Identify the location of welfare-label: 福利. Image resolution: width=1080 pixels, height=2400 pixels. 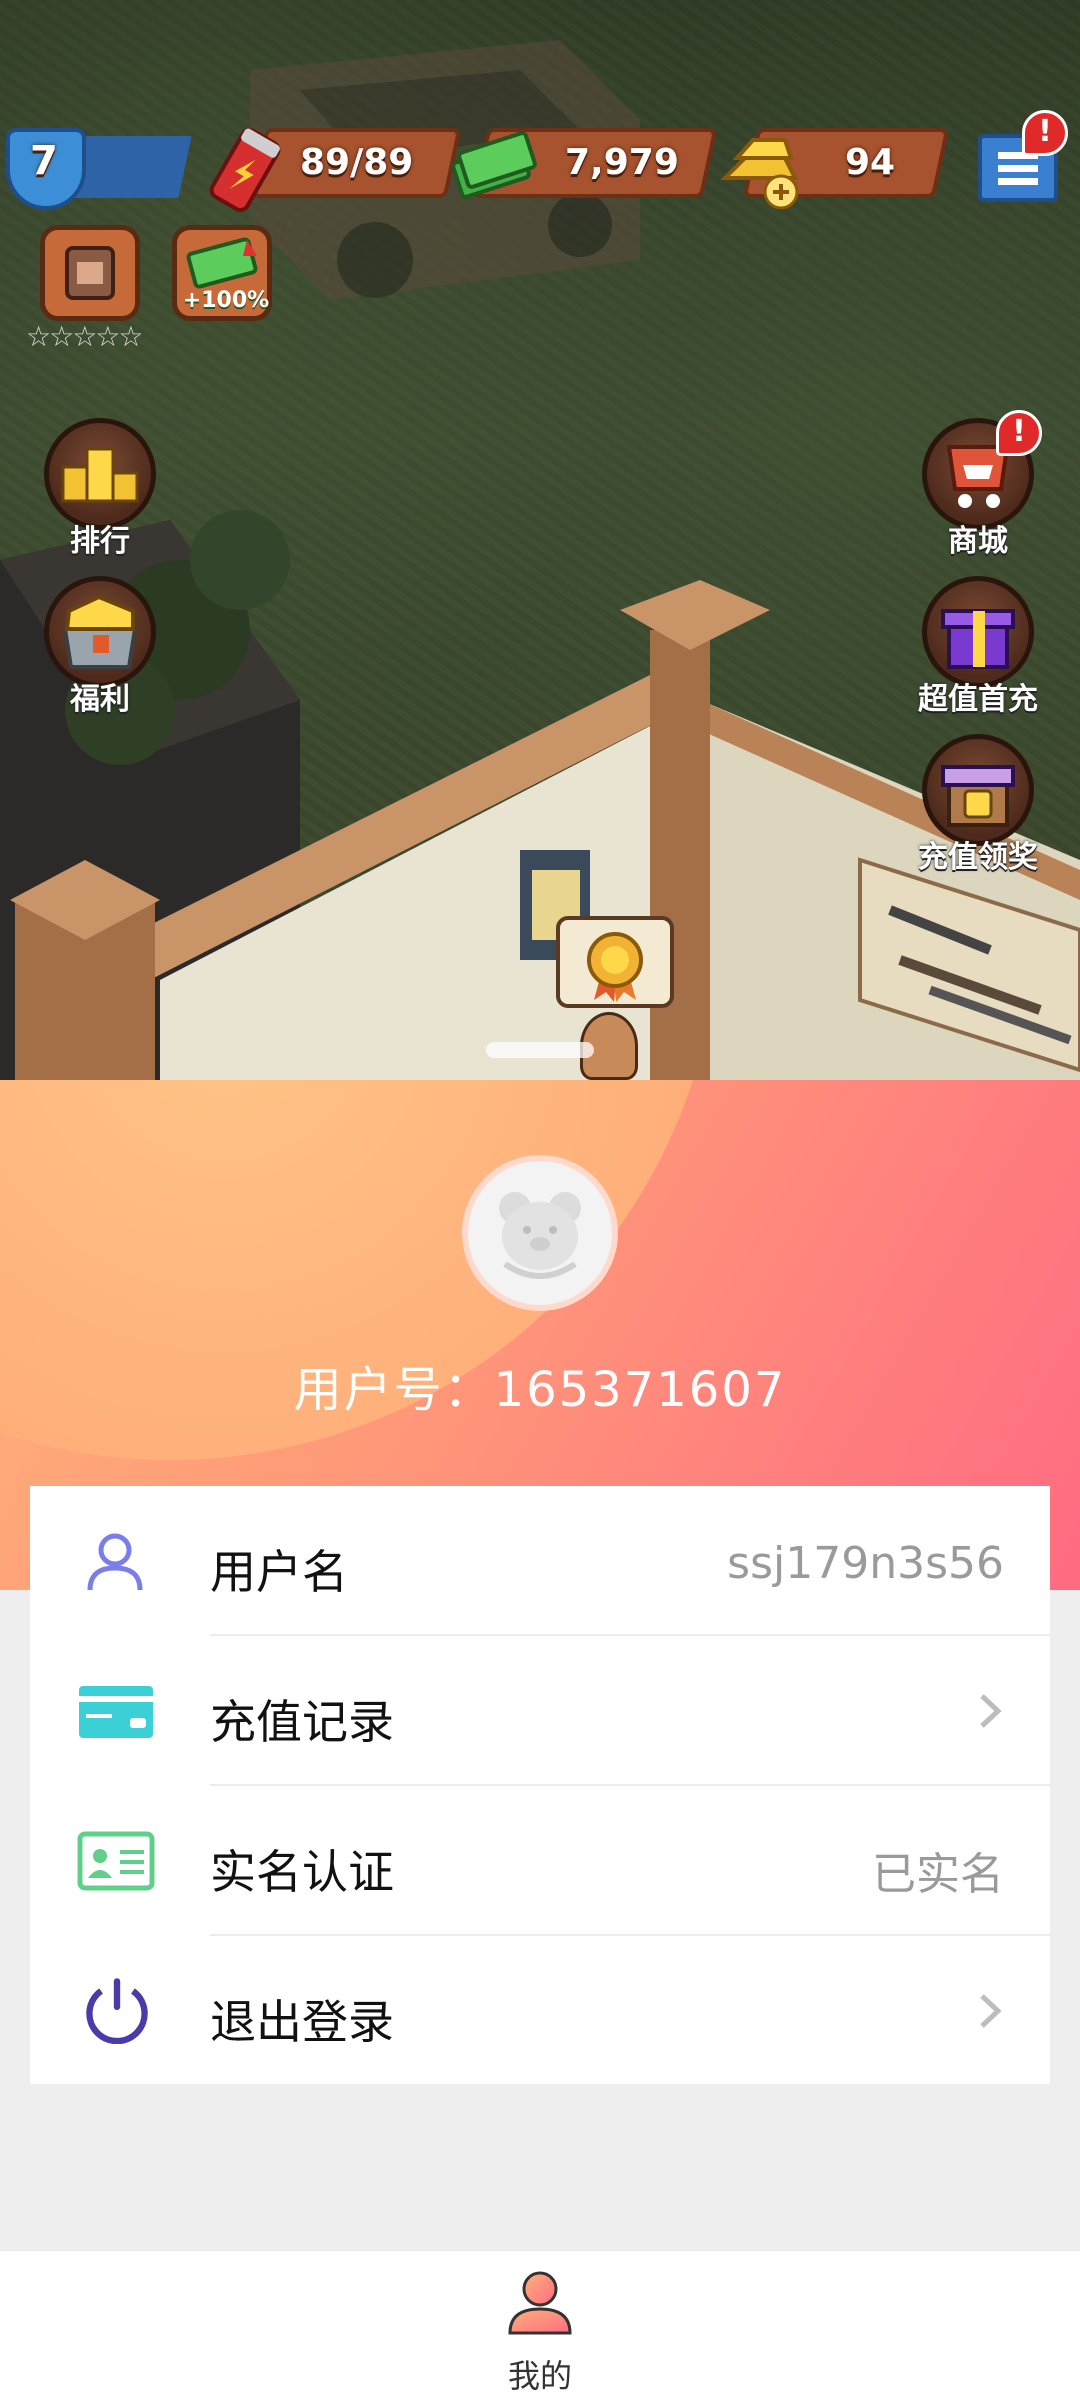
(100, 699).